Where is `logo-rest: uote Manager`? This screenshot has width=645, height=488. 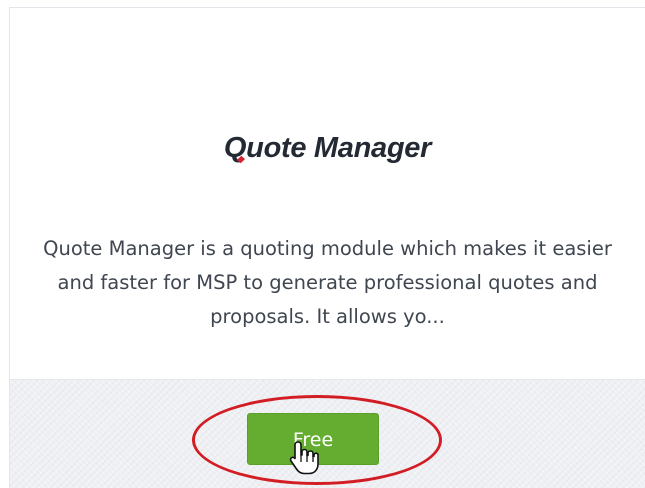
logo-rest: uote Manager is located at coordinates (339, 148).